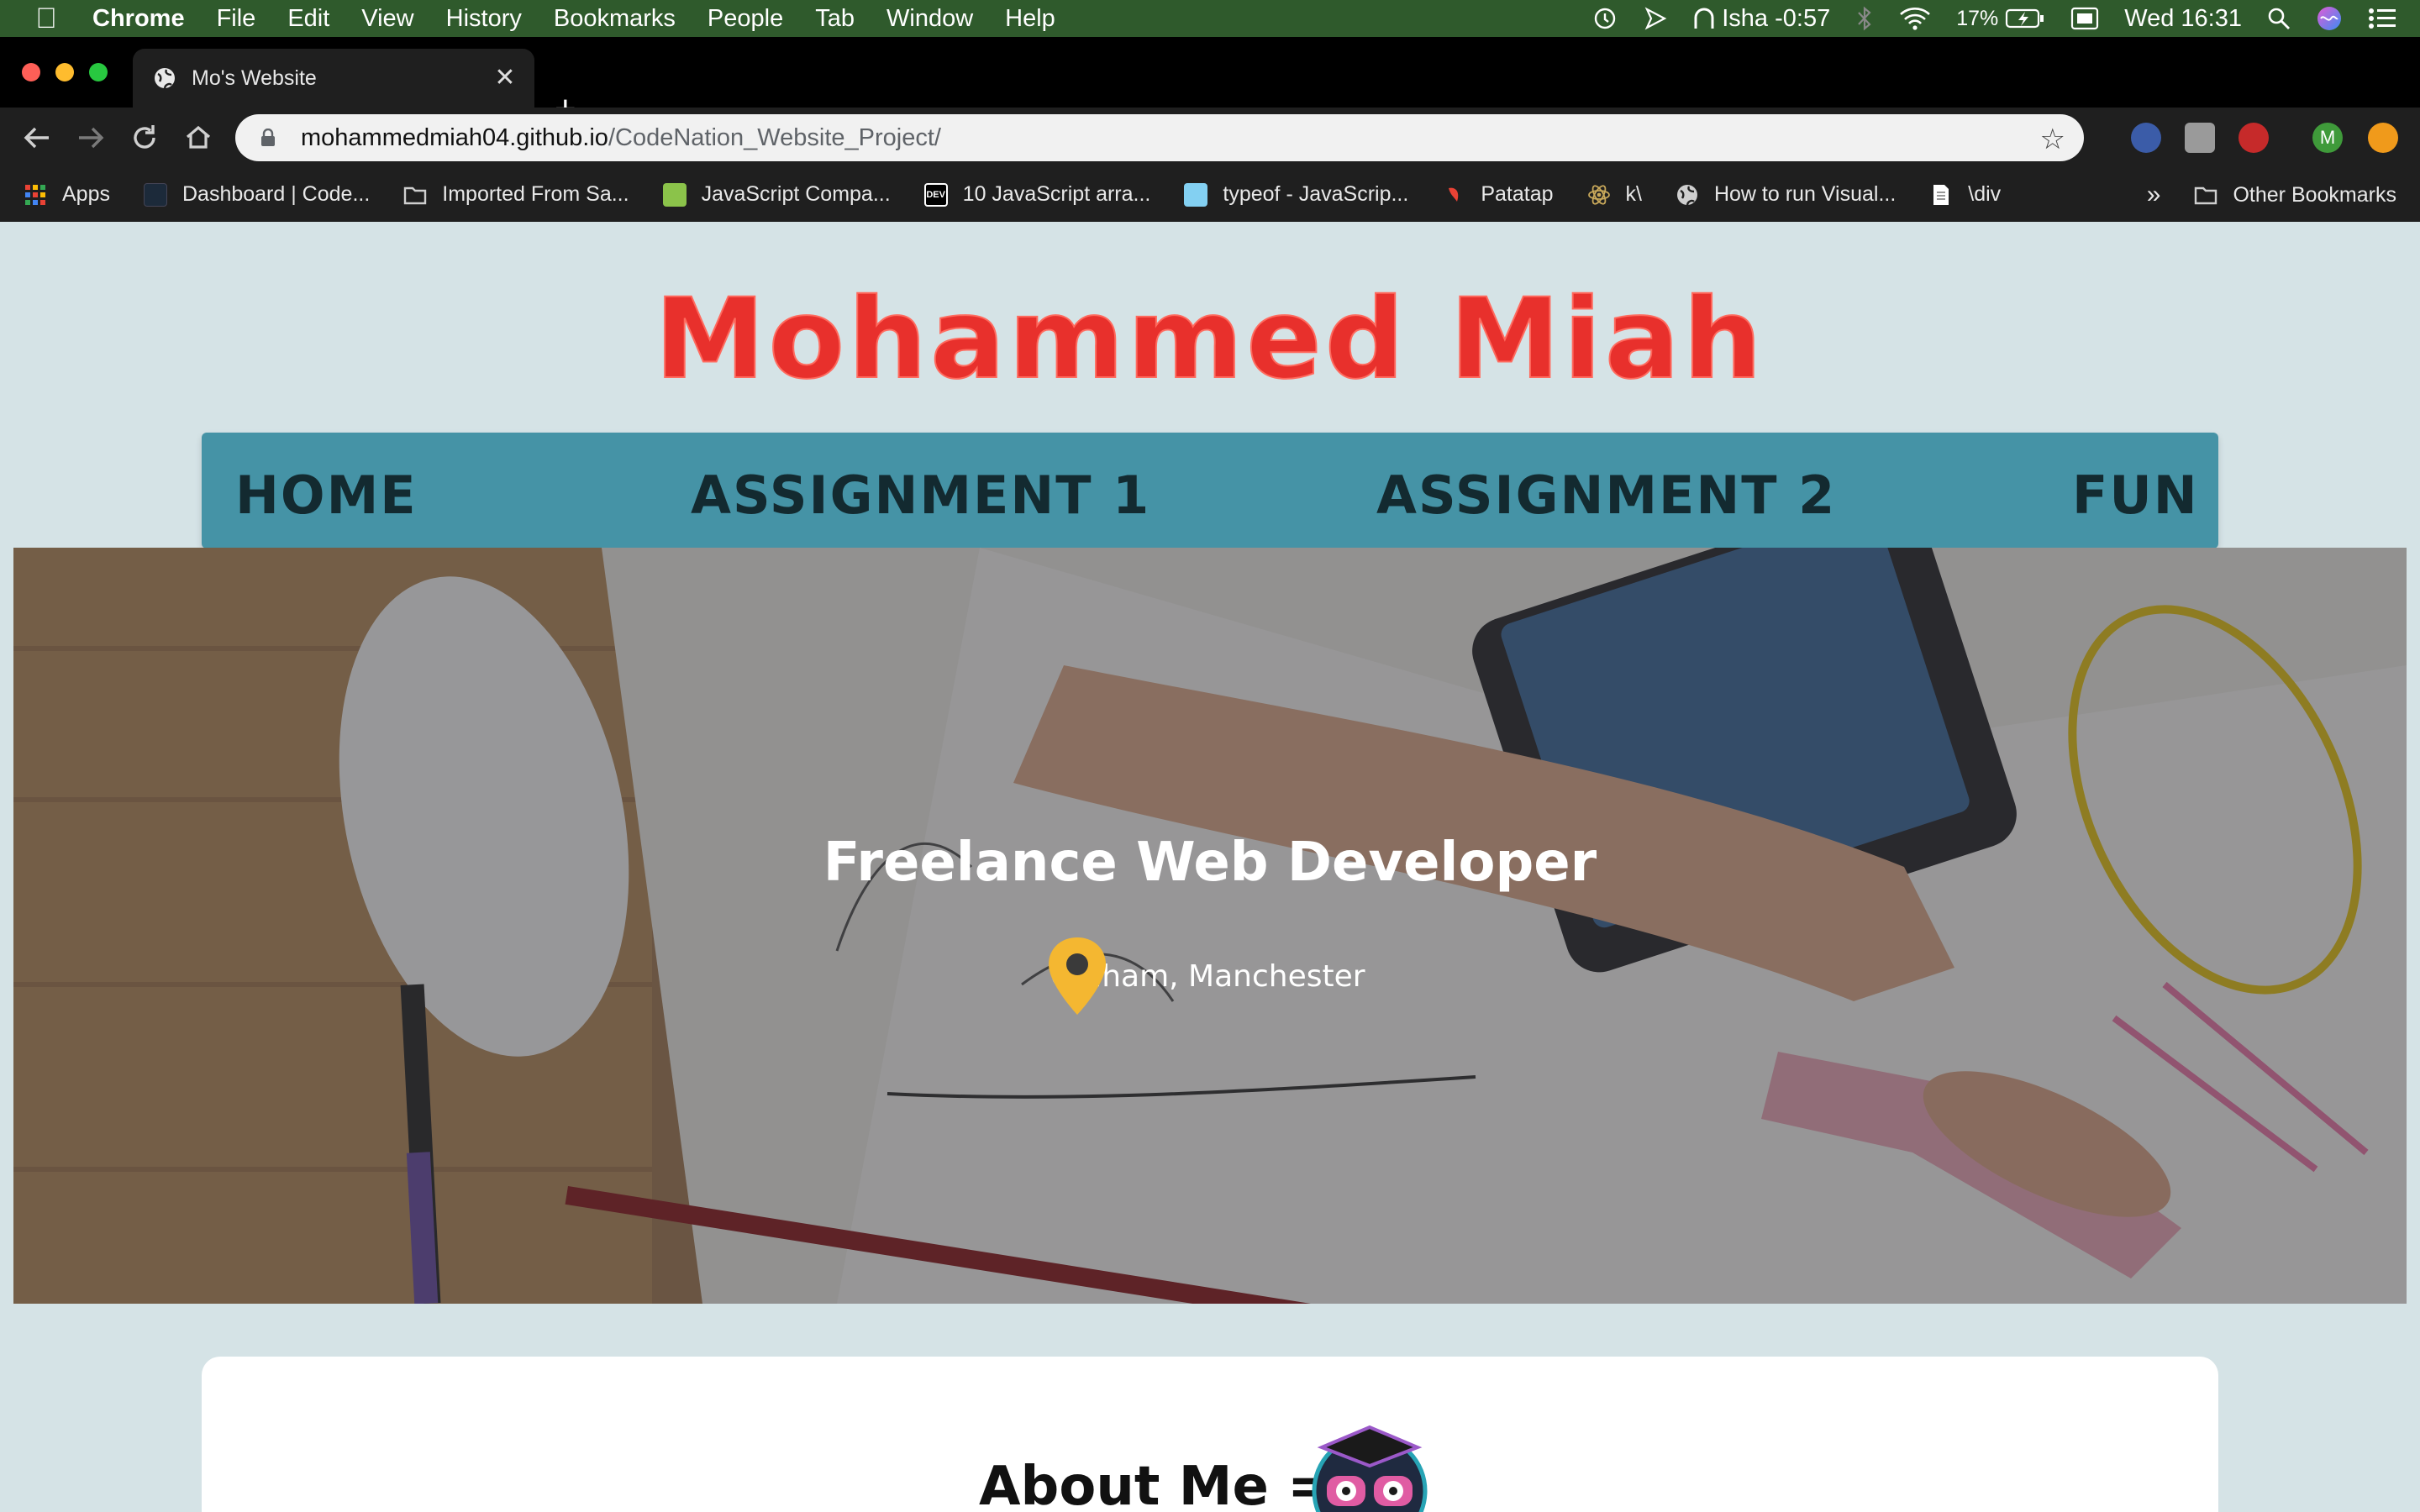 This screenshot has height=1512, width=2420. Describe the element at coordinates (674, 194) in the screenshot. I see `w3-icon` at that location.